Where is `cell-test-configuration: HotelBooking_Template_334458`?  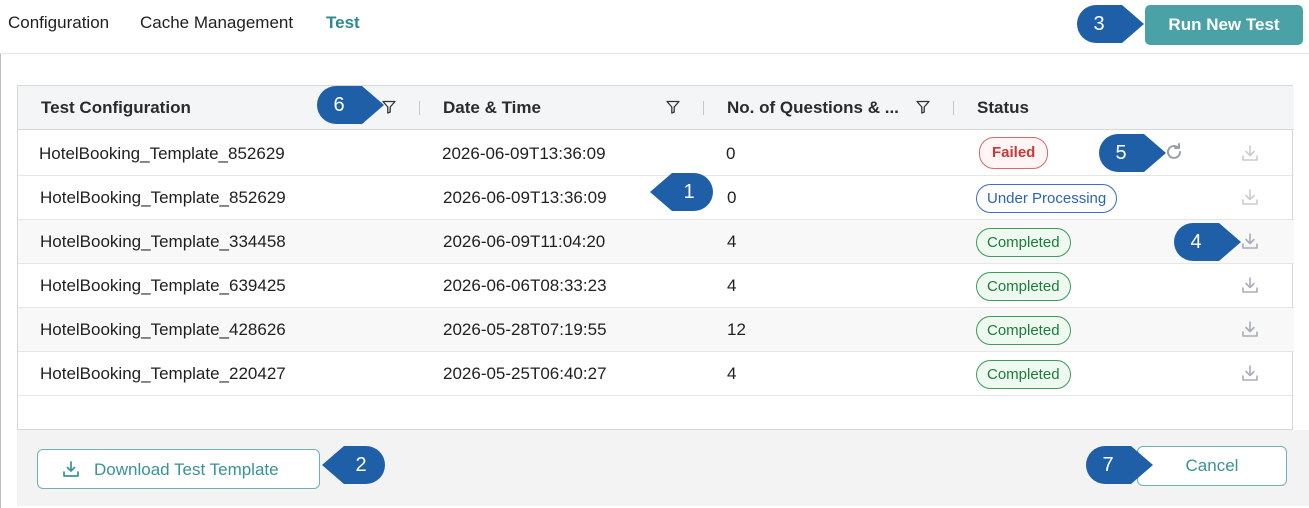
cell-test-configuration: HotelBooking_Template_334458 is located at coordinates (163, 241).